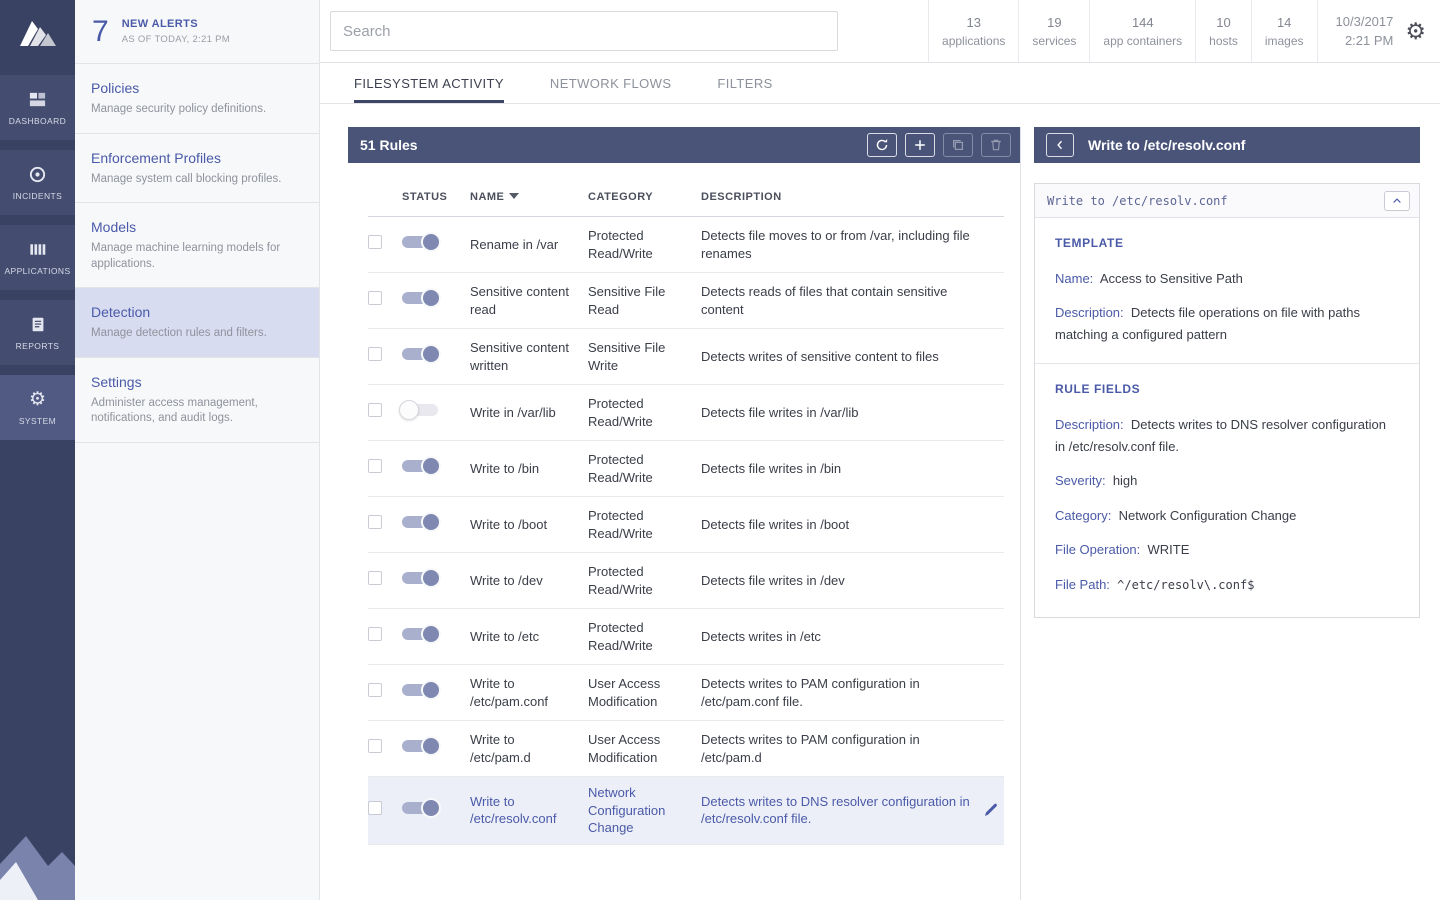  What do you see at coordinates (37, 332) in the screenshot?
I see `sidebar-item-reports: REPORTS` at bounding box center [37, 332].